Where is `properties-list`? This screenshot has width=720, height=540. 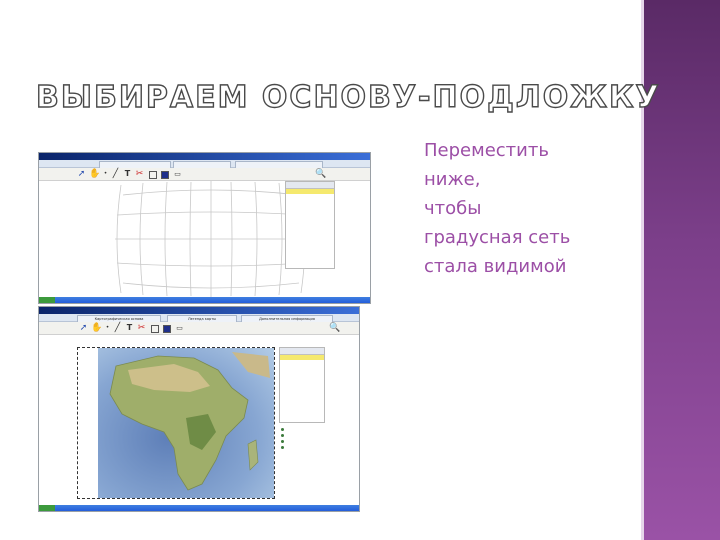 properties-list is located at coordinates (301, 462).